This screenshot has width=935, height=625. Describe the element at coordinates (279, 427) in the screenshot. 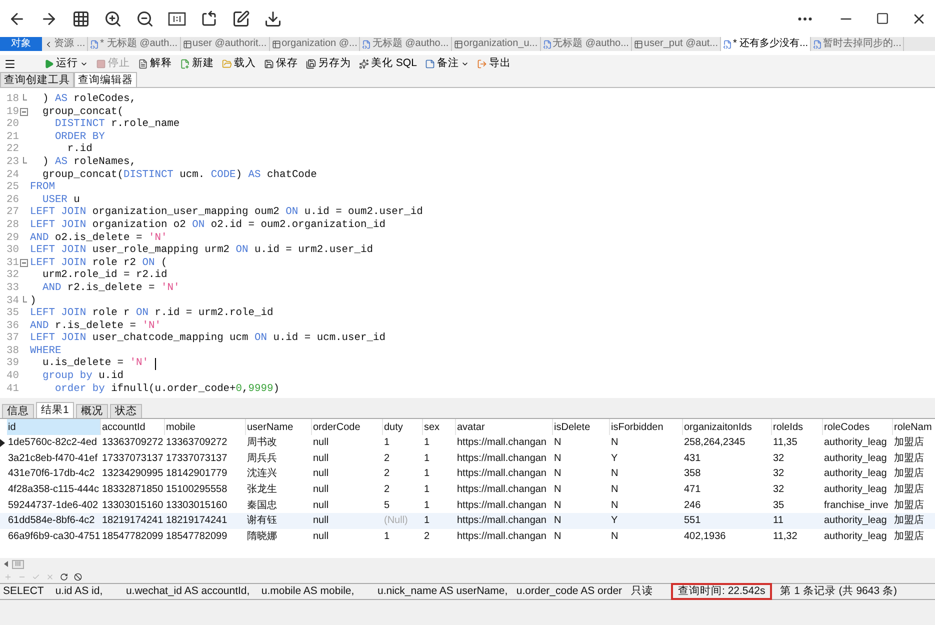

I see `column-header: userName` at that location.